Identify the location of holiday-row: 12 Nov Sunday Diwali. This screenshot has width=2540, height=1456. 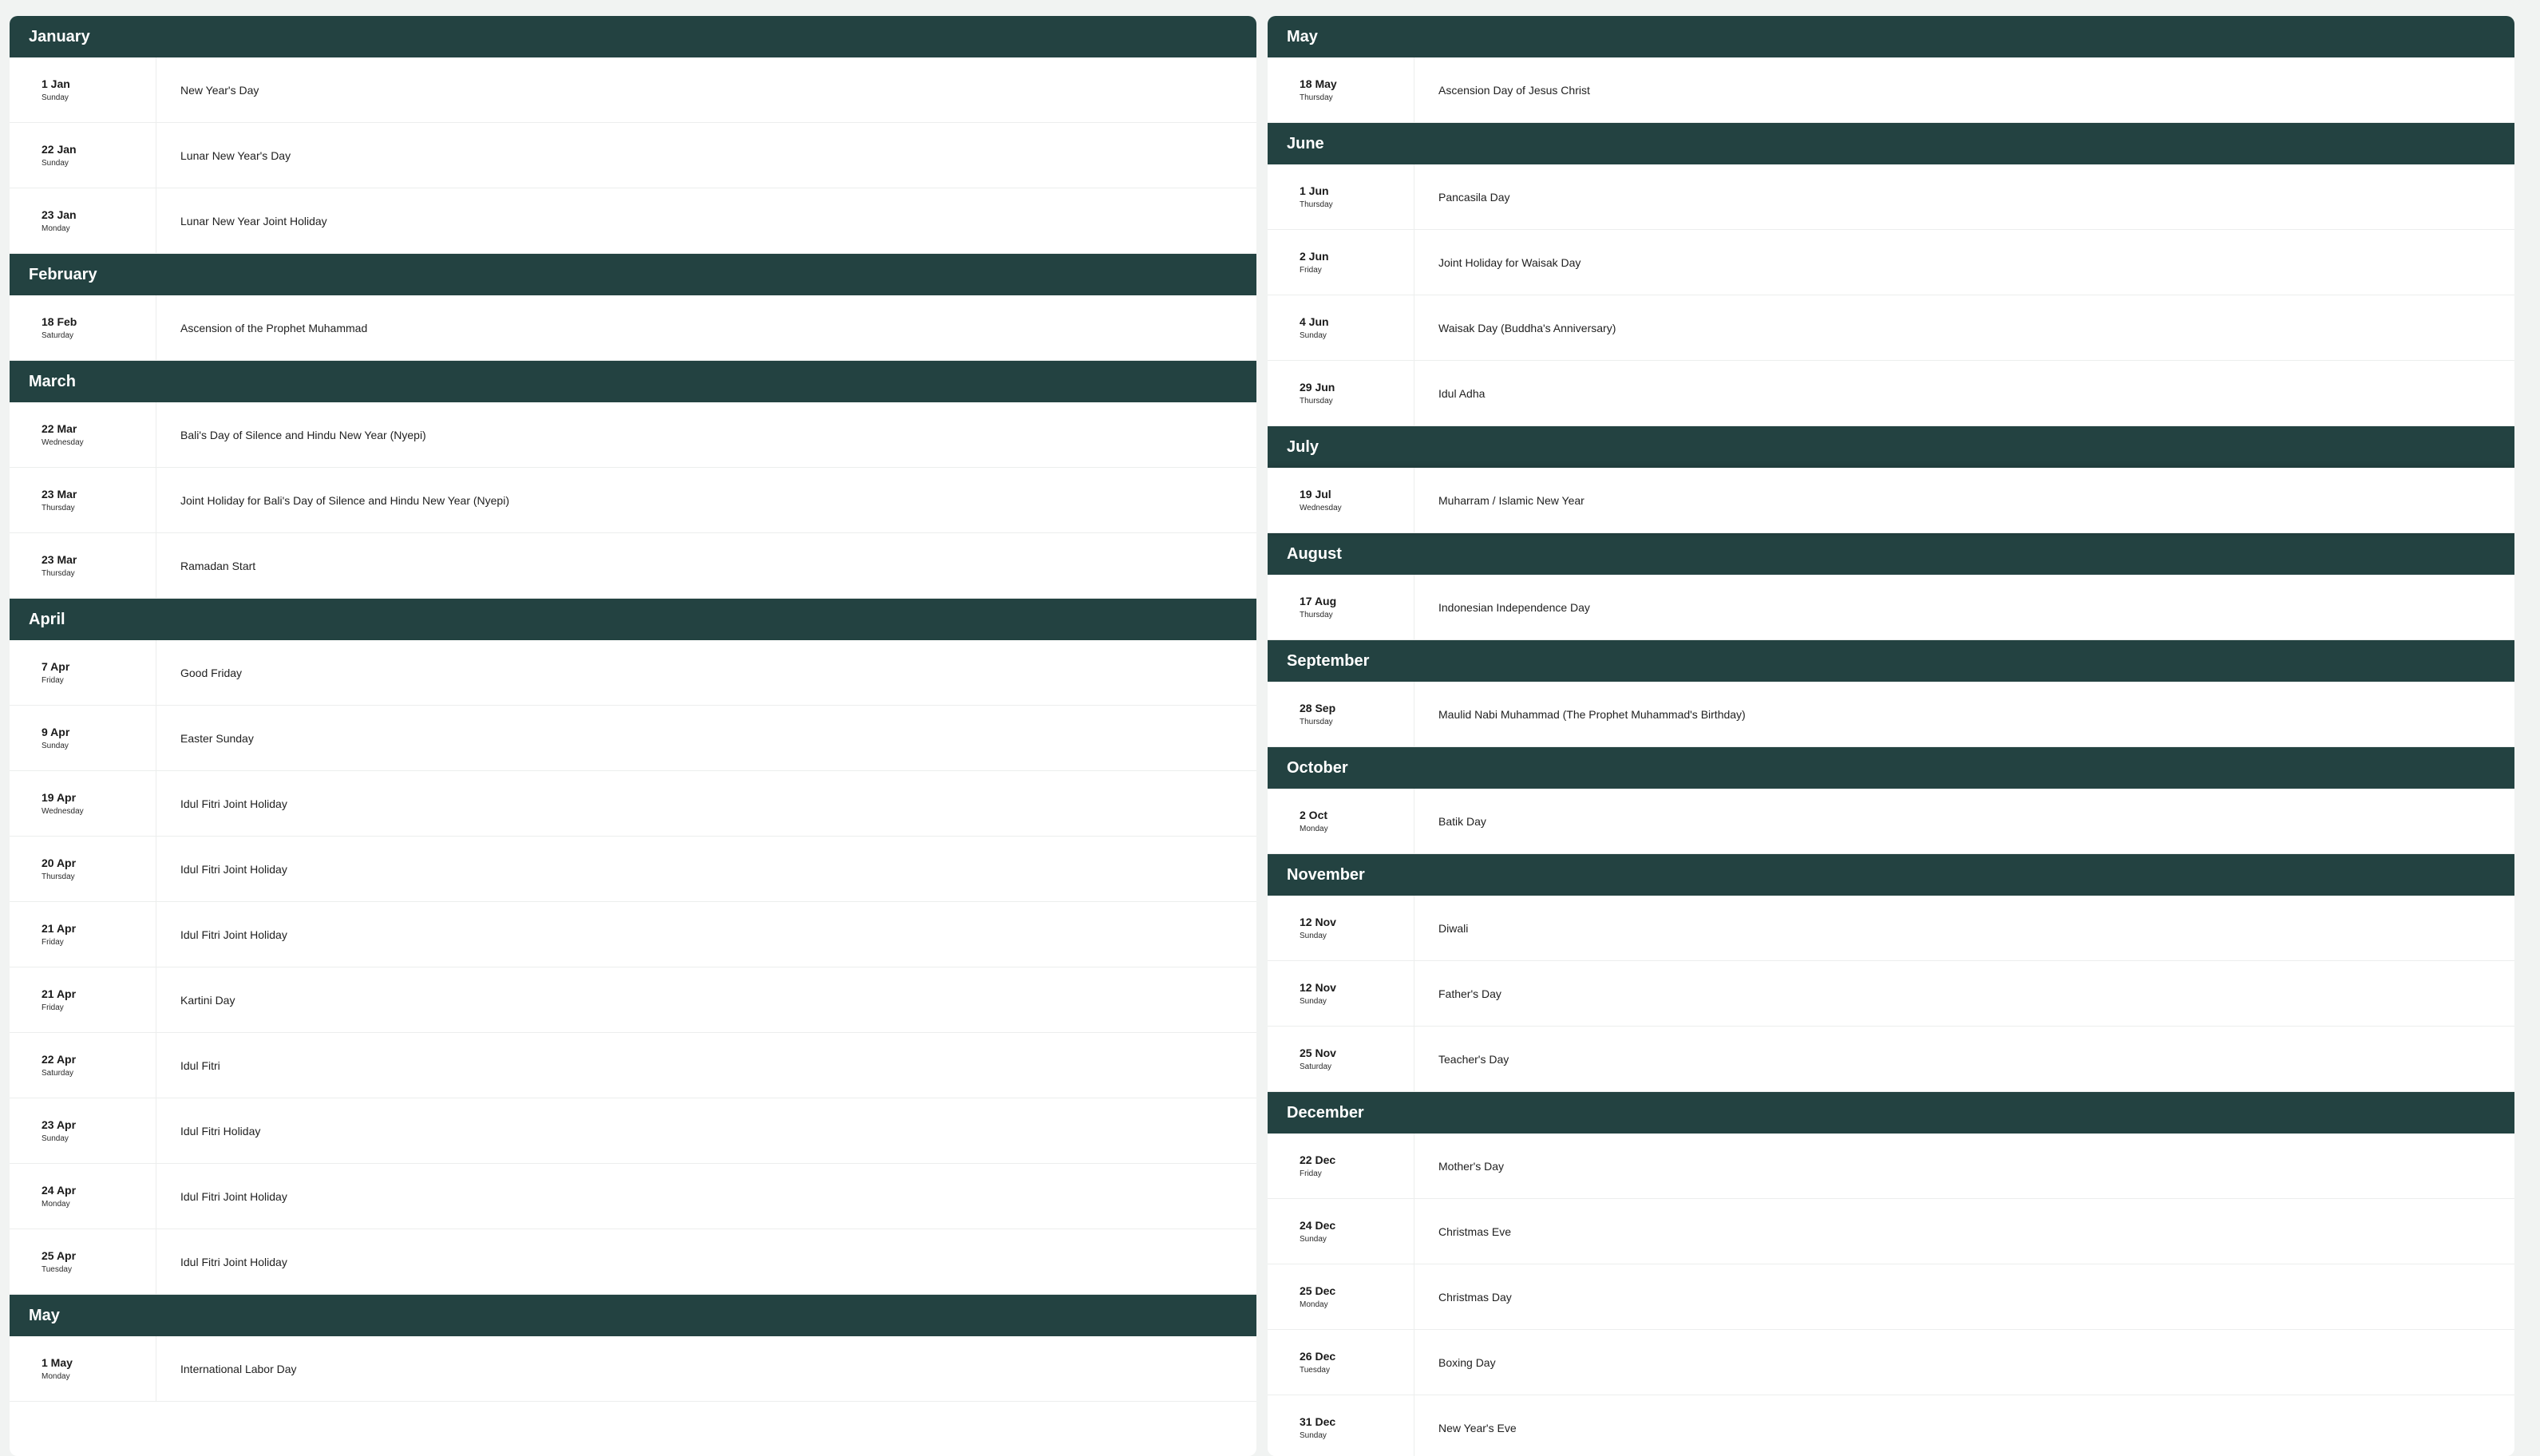
(1891, 928).